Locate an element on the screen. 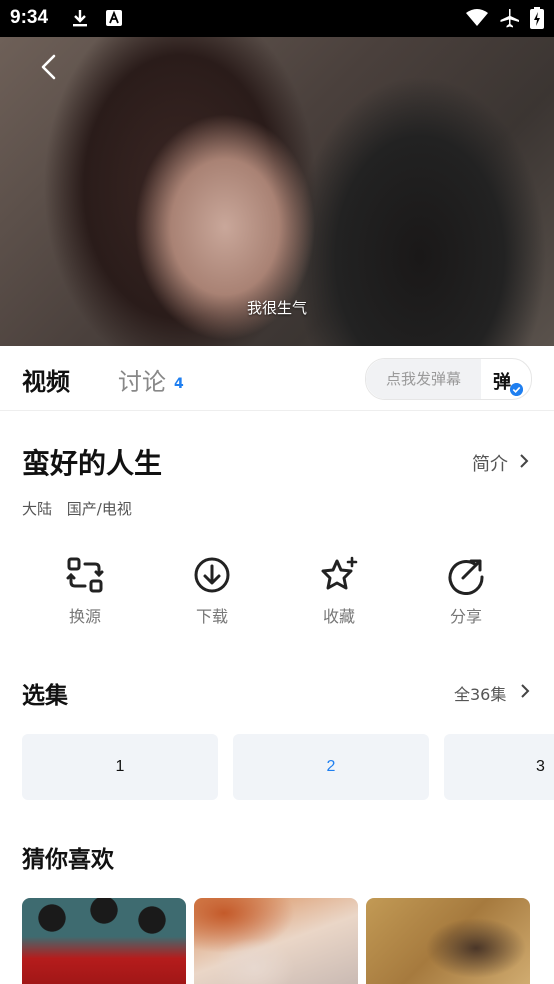  tab-video: 视频 is located at coordinates (46, 379).